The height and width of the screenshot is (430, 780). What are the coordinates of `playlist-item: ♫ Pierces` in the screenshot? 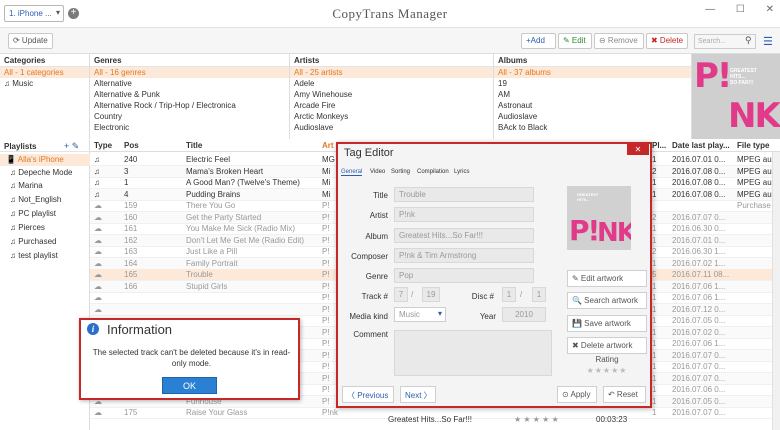 It's located at (45, 228).